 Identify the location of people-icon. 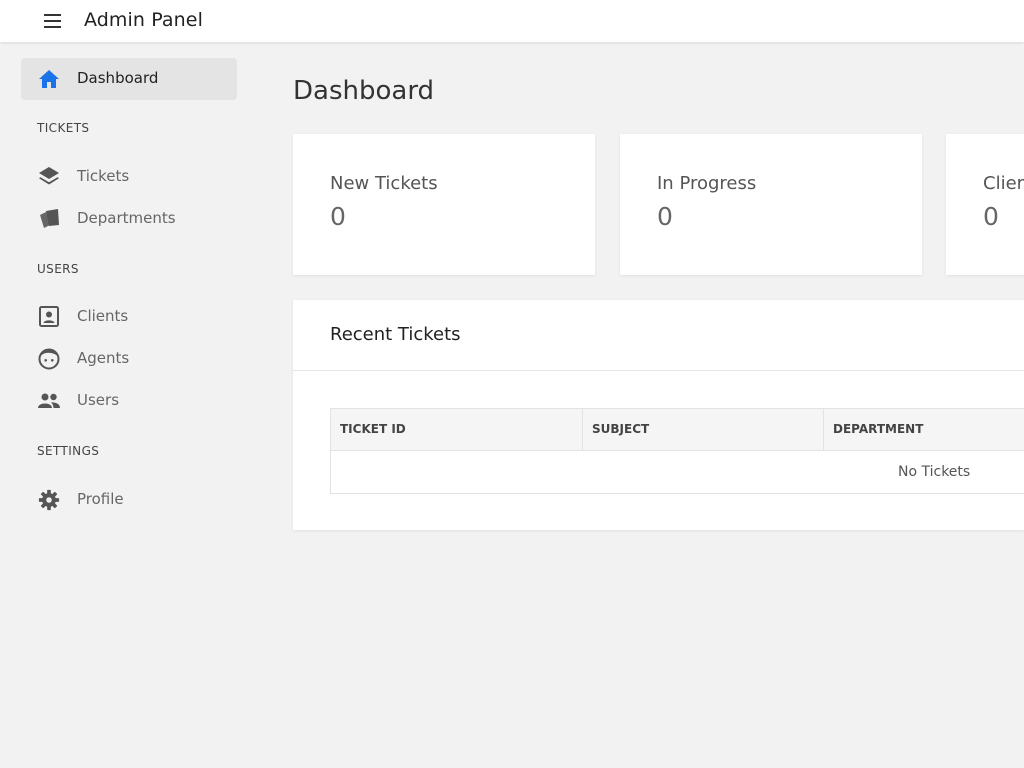
(49, 400).